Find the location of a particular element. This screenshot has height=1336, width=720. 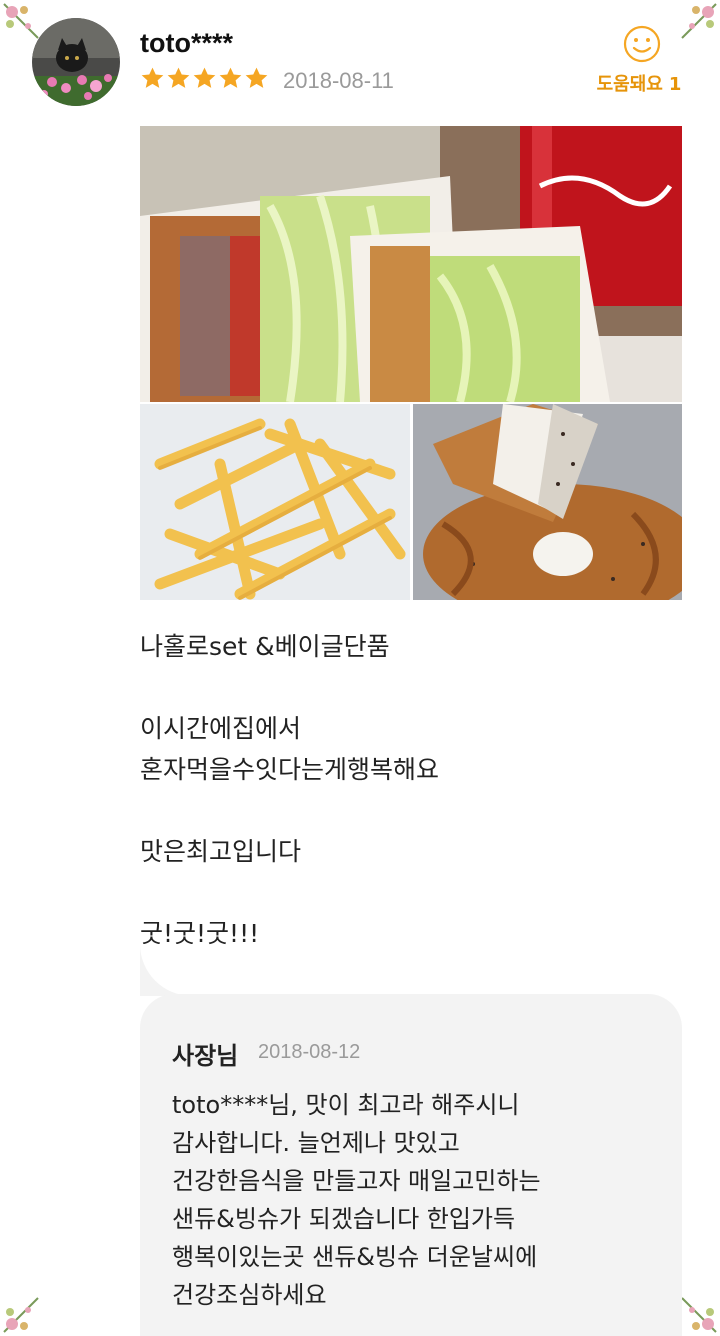

owner-name: 사장님 is located at coordinates (205, 1056).